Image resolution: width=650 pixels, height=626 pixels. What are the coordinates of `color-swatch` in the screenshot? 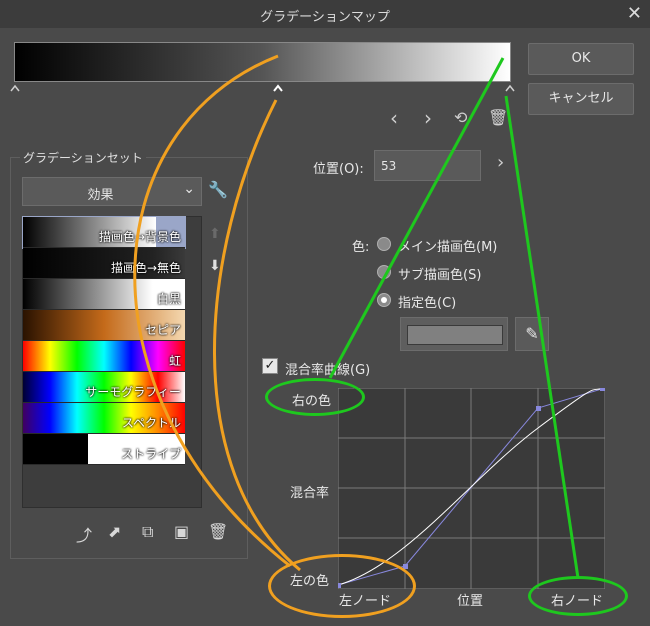 It's located at (454, 334).